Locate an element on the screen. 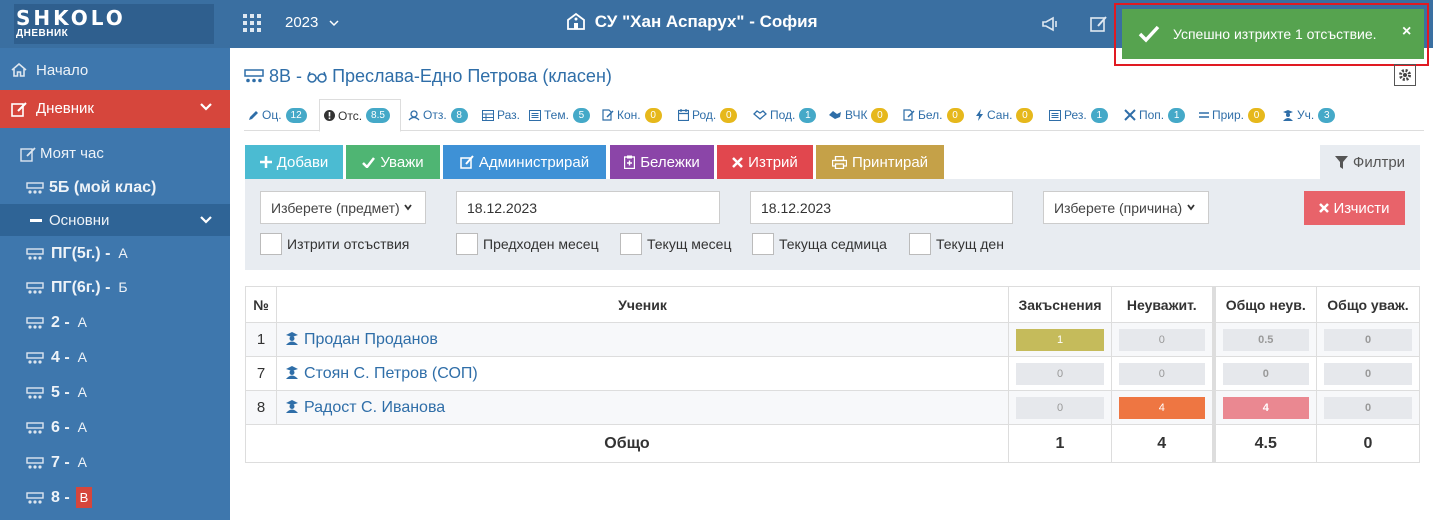  total-unexcused-value: 0.5 is located at coordinates (1265, 339).